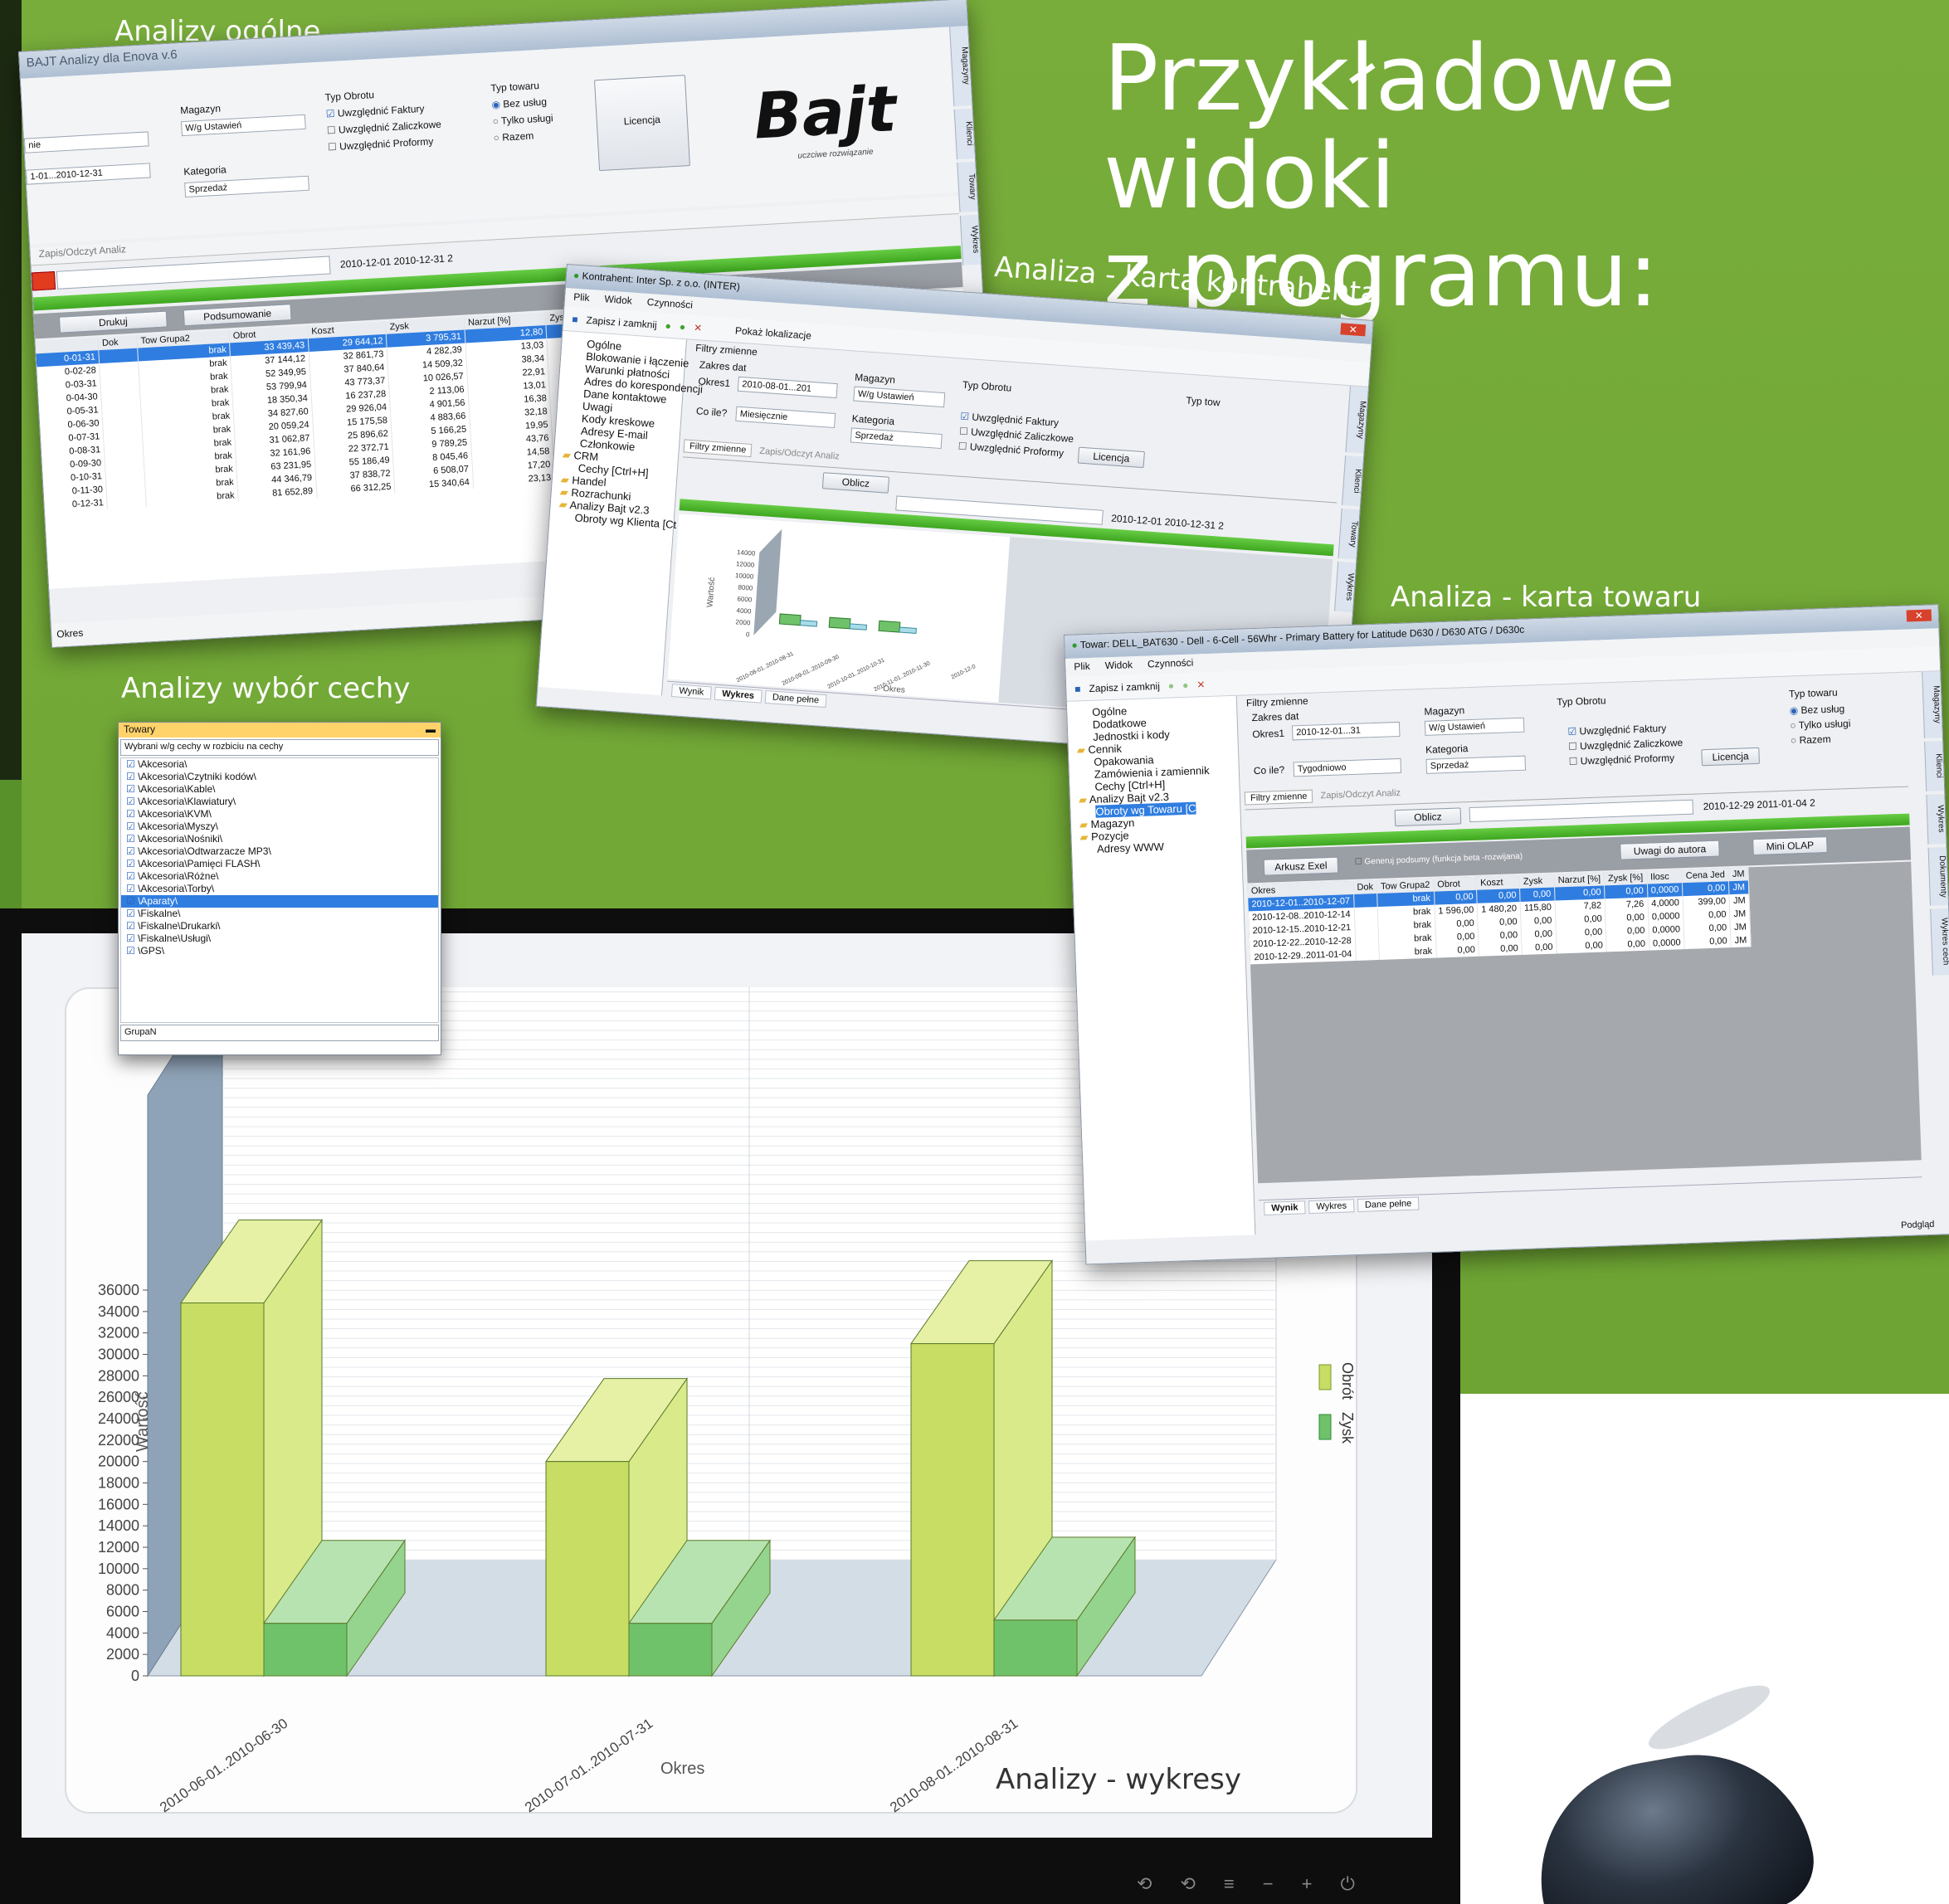 The height and width of the screenshot is (1904, 1949). Describe the element at coordinates (237, 315) in the screenshot. I see `podsumowanie-button: Podsumowanie` at that location.